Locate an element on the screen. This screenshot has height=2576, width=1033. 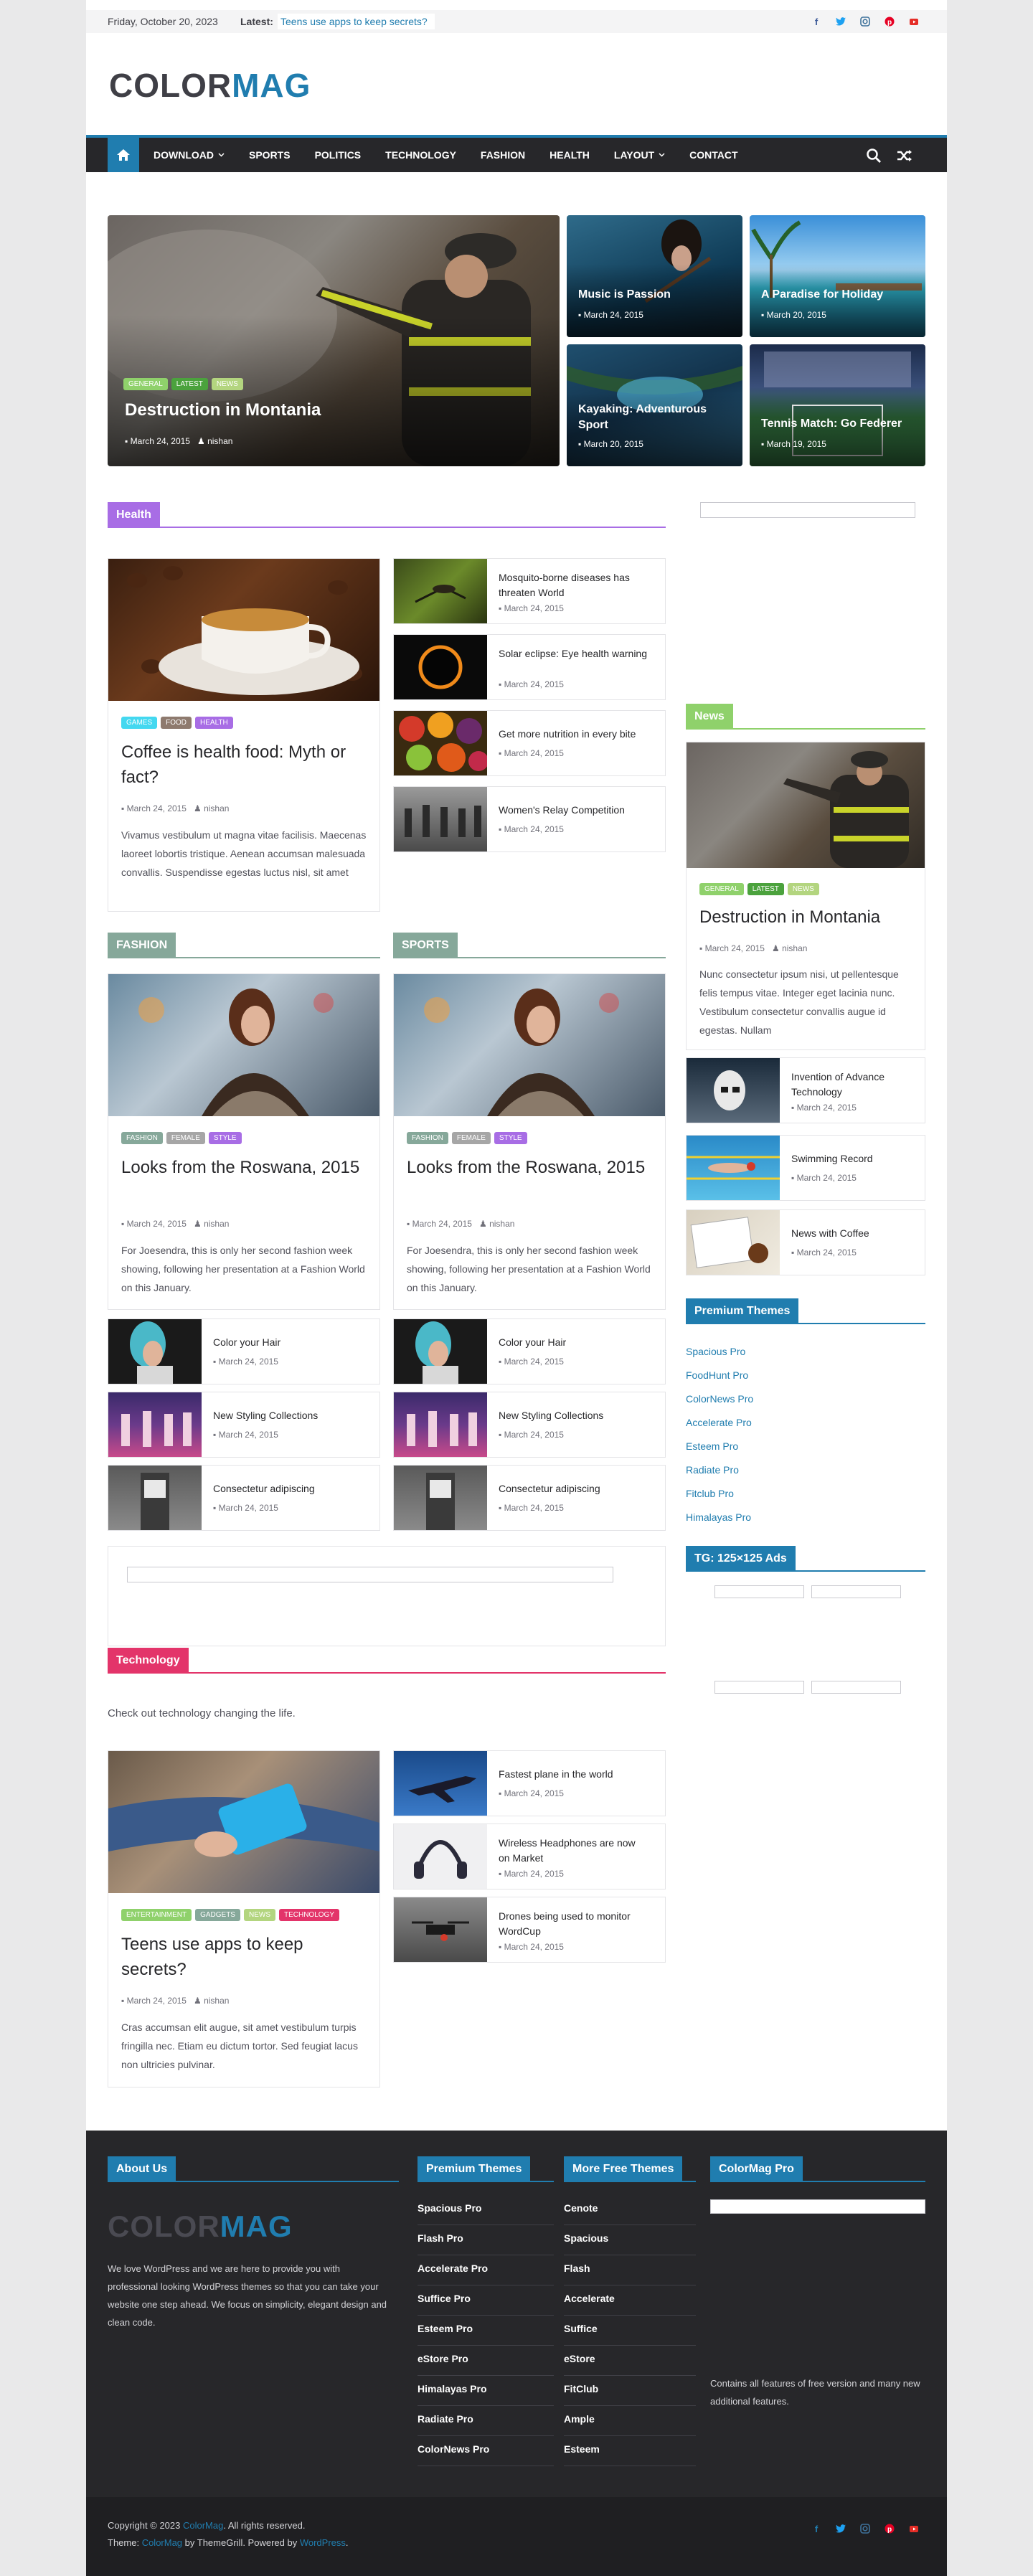
premium-theme-link: Spacious Pro is located at coordinates (719, 1352).